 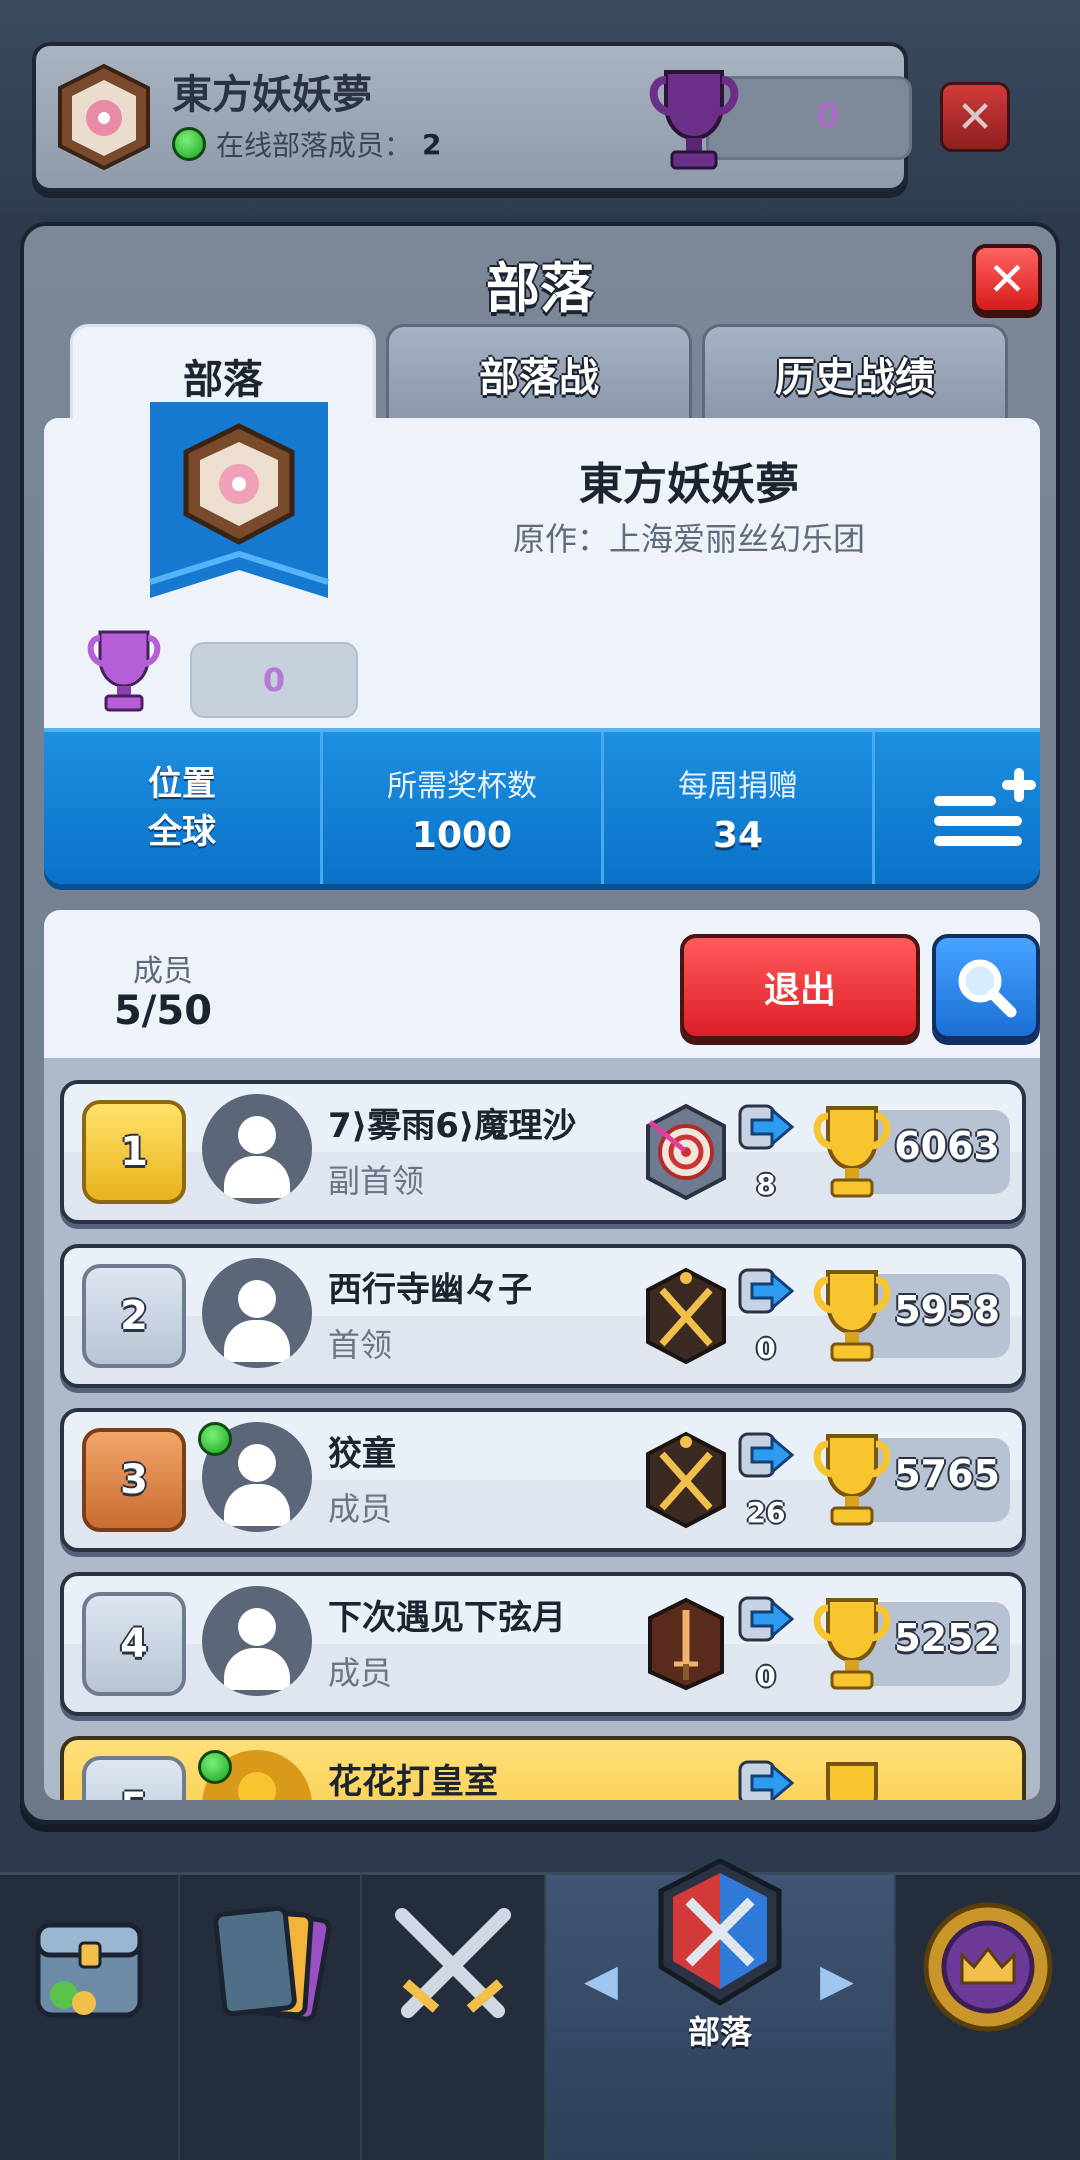 What do you see at coordinates (452, 1126) in the screenshot?
I see `member-name: 7⟩雾雨6⟩魔理沙` at bounding box center [452, 1126].